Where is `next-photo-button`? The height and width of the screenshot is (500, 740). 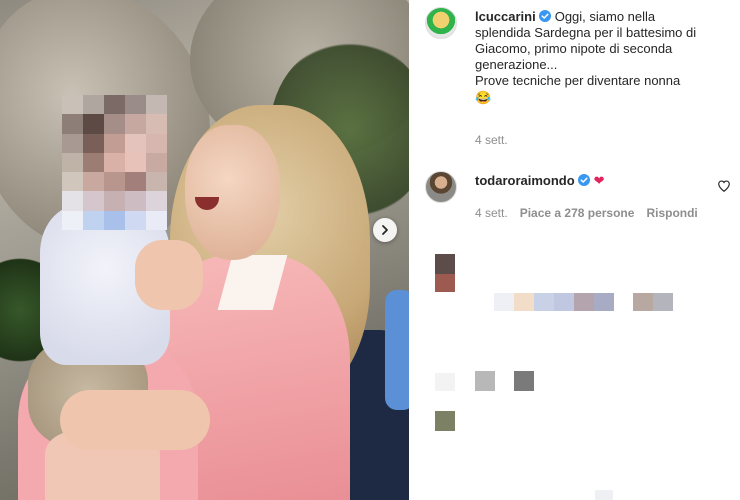
next-photo-button is located at coordinates (385, 230).